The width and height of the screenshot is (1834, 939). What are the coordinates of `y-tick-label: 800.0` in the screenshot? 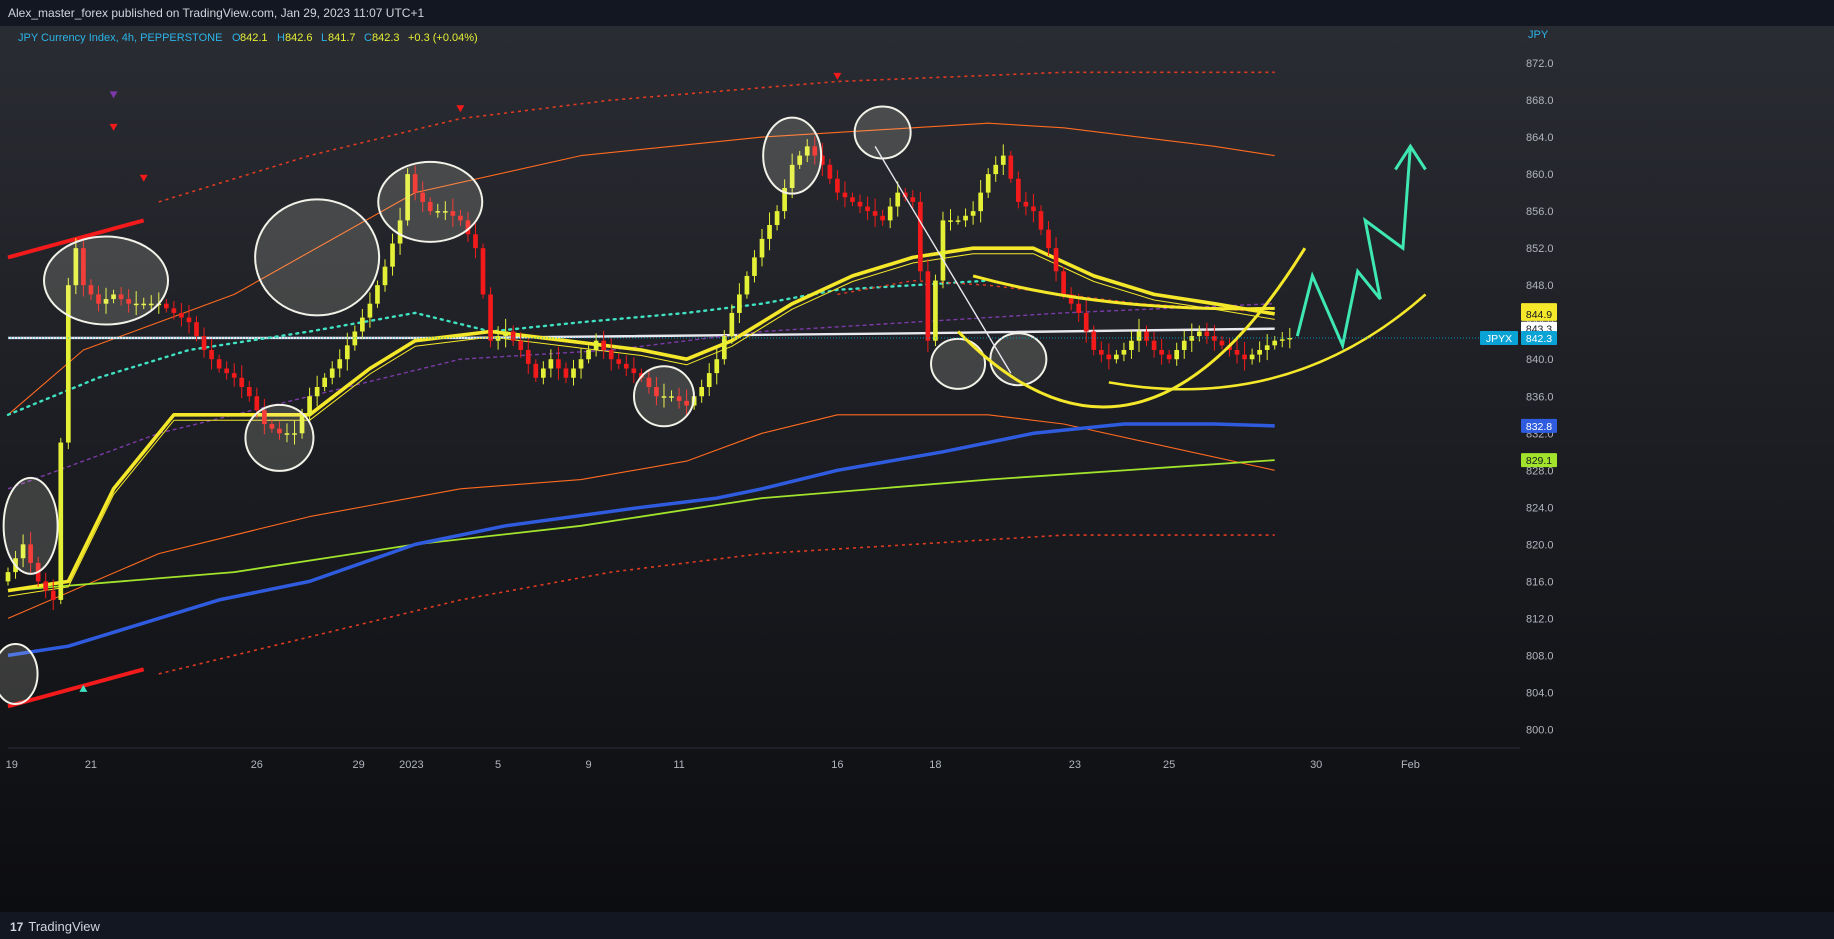 It's located at (1540, 730).